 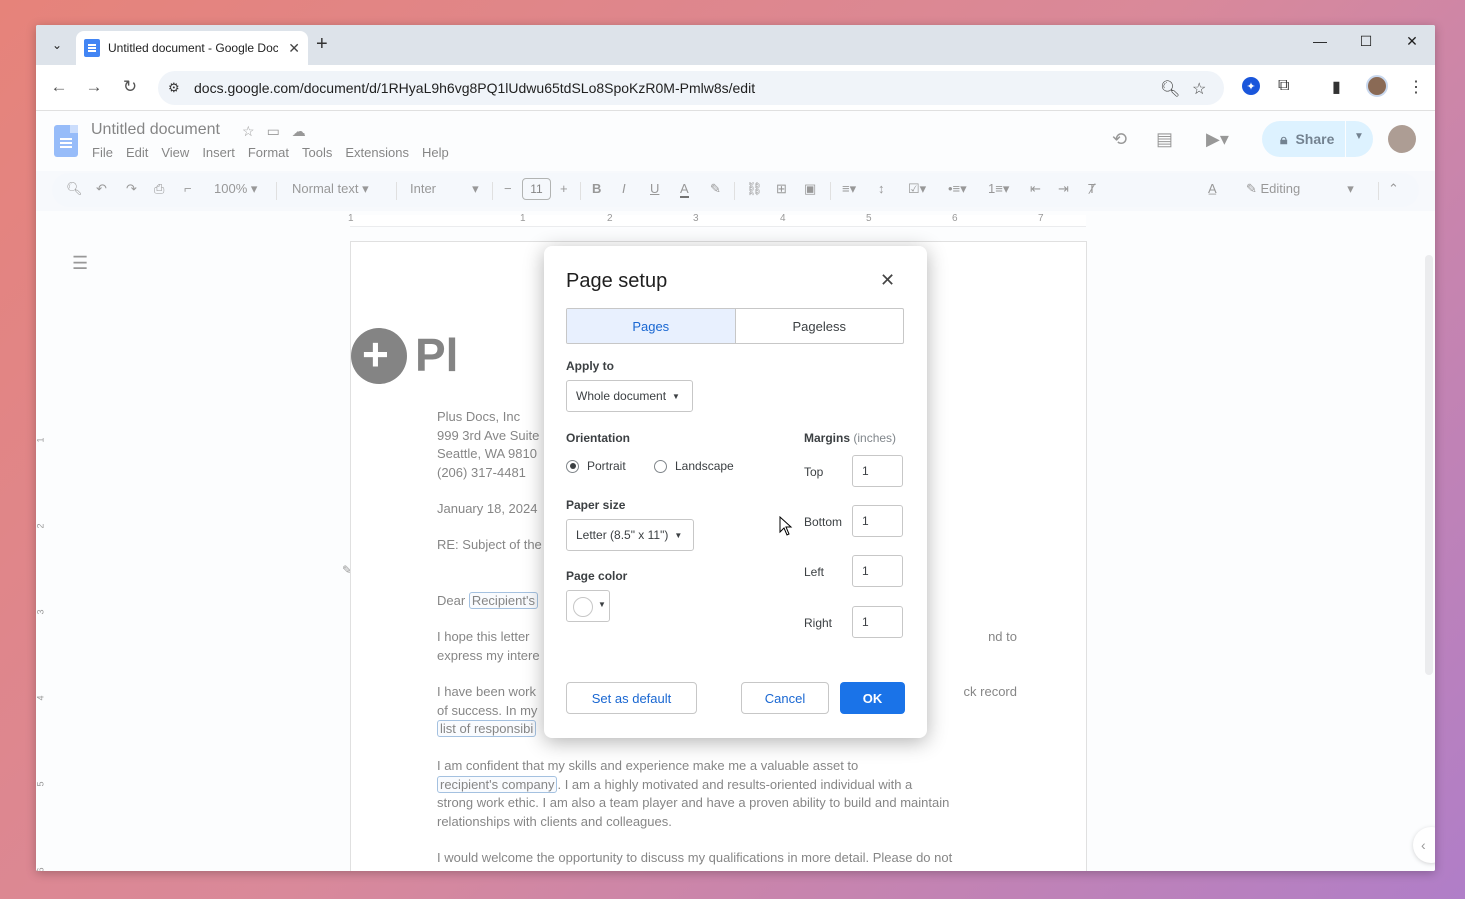 I want to click on site-info-icon: ⚙, so click(x=174, y=88).